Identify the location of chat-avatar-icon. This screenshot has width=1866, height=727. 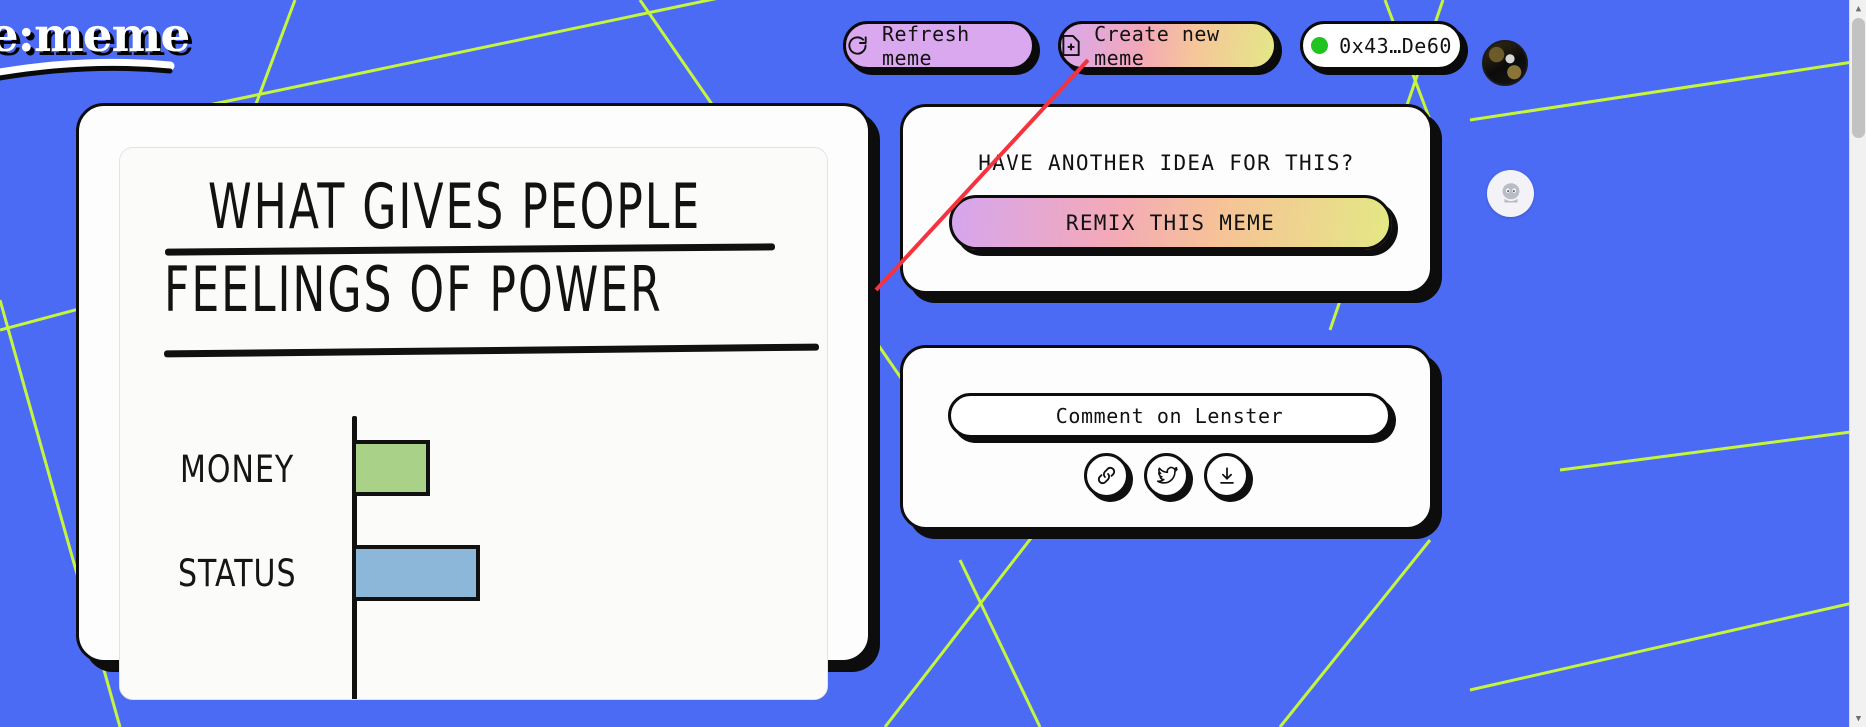
(1510, 192).